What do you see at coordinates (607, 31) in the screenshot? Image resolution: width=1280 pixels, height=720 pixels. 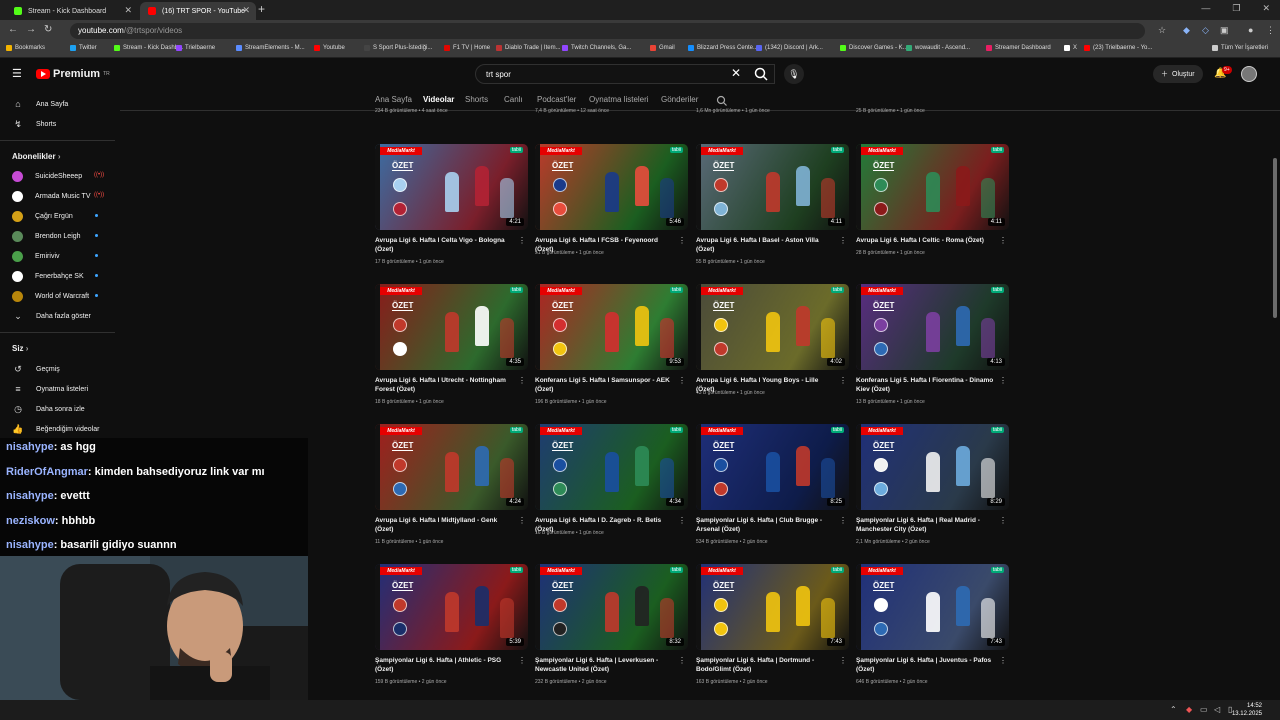 I see `url-bar: youtube.com/@trtspor/videos` at bounding box center [607, 31].